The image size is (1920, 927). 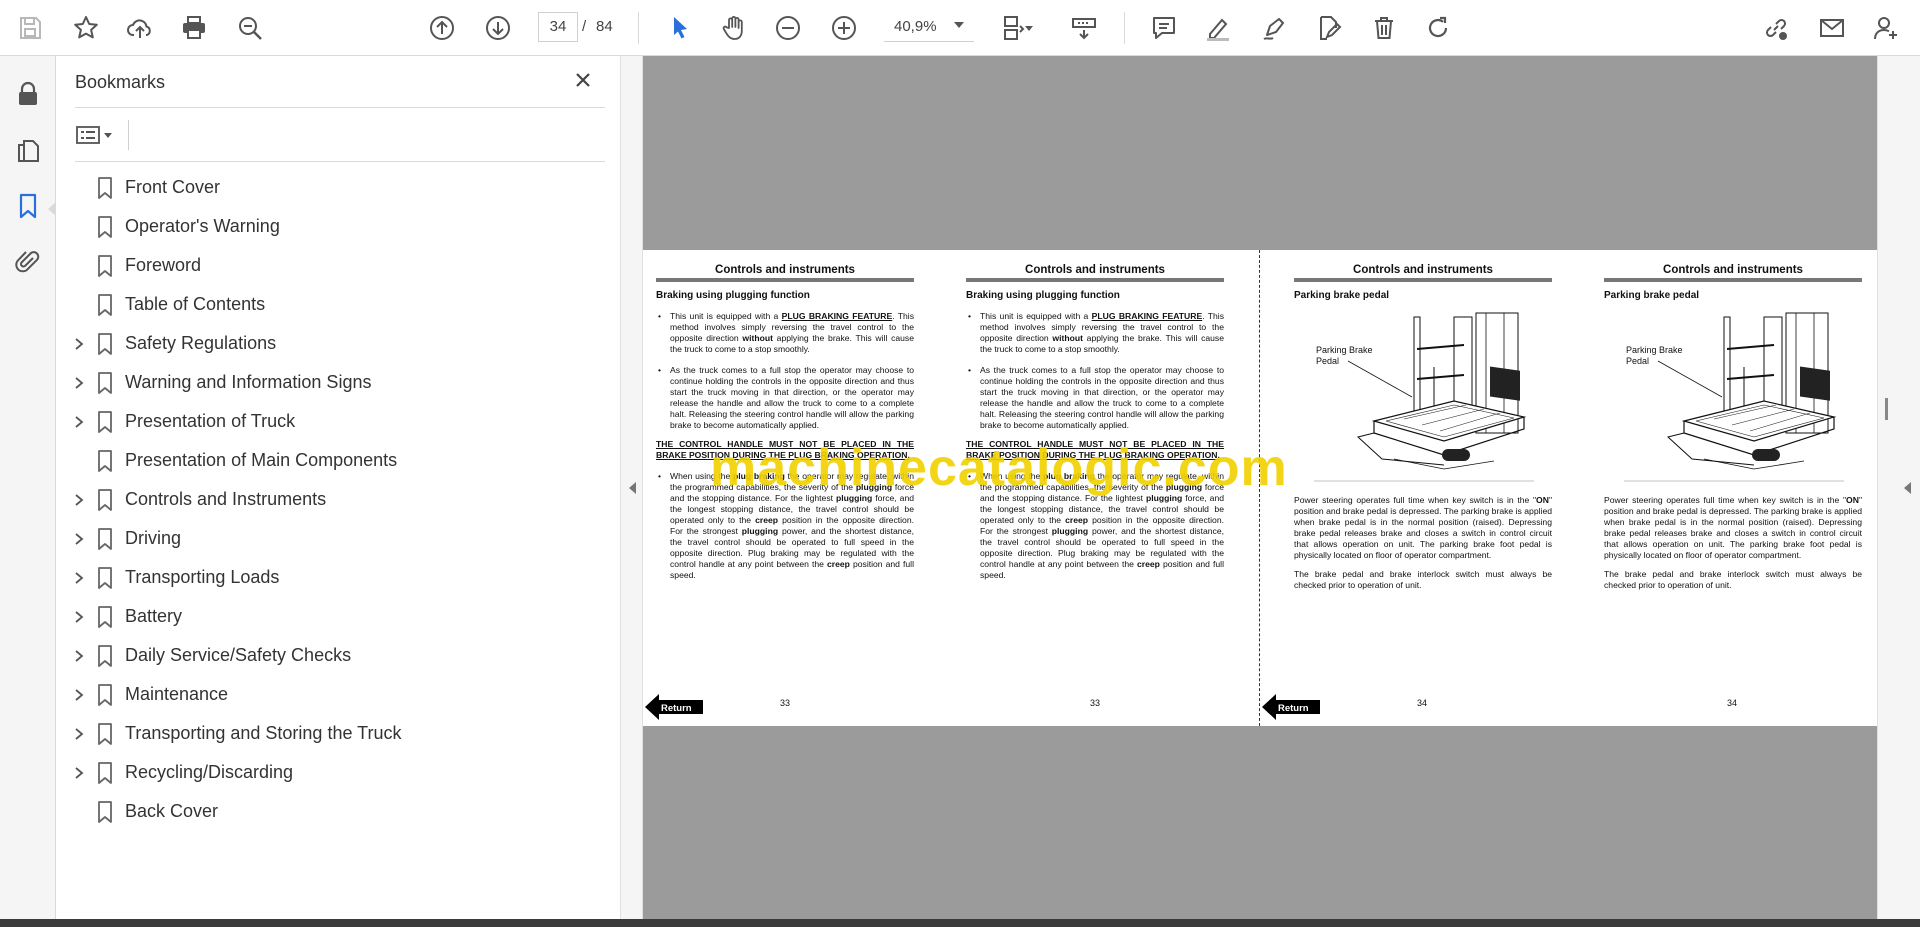 I want to click on bookmark-label: Back Cover, so click(x=172, y=811).